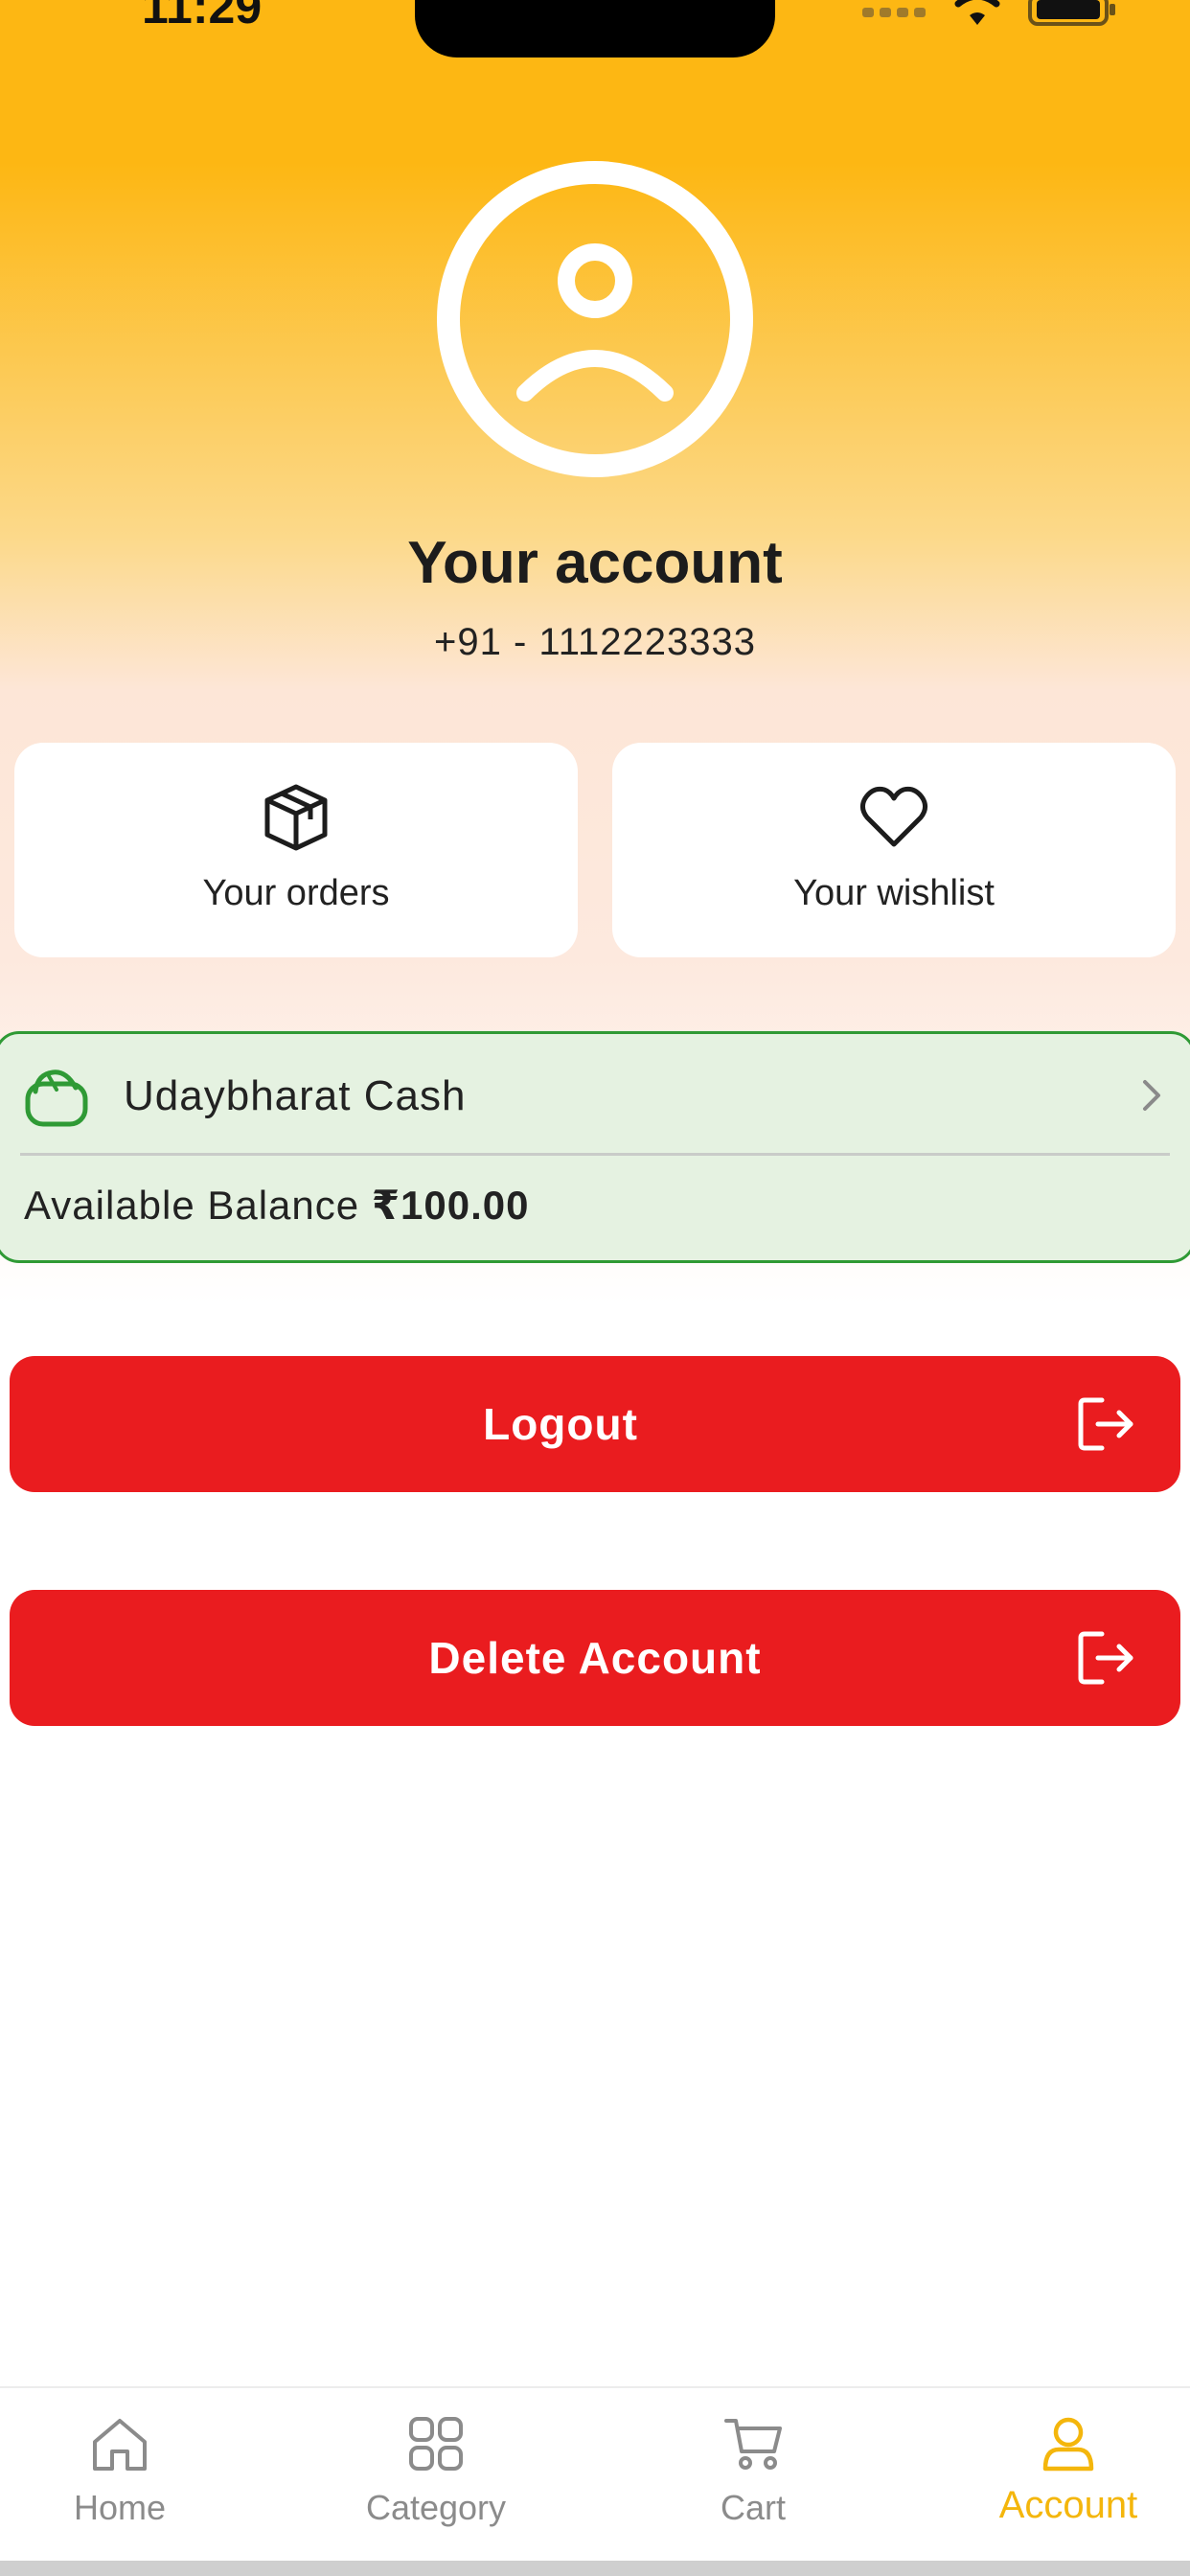 Image resolution: width=1190 pixels, height=2576 pixels. I want to click on your-orders-tile: Your orders, so click(296, 850).